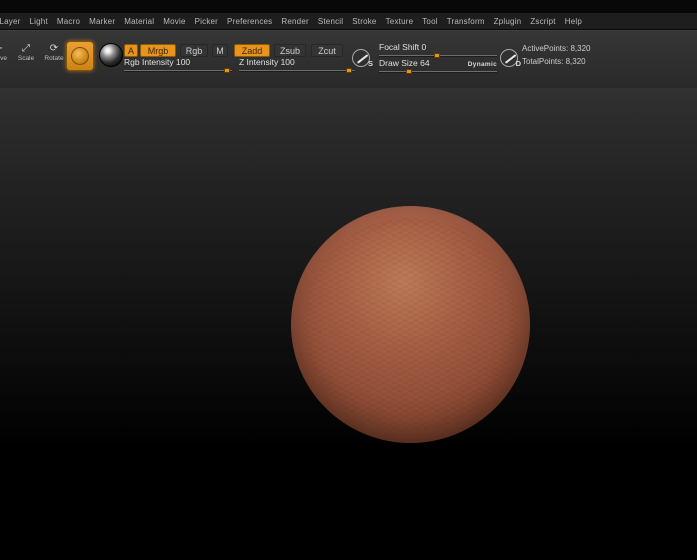  Describe the element at coordinates (370, 63) in the screenshot. I see `stroke-icon-letter: S` at that location.